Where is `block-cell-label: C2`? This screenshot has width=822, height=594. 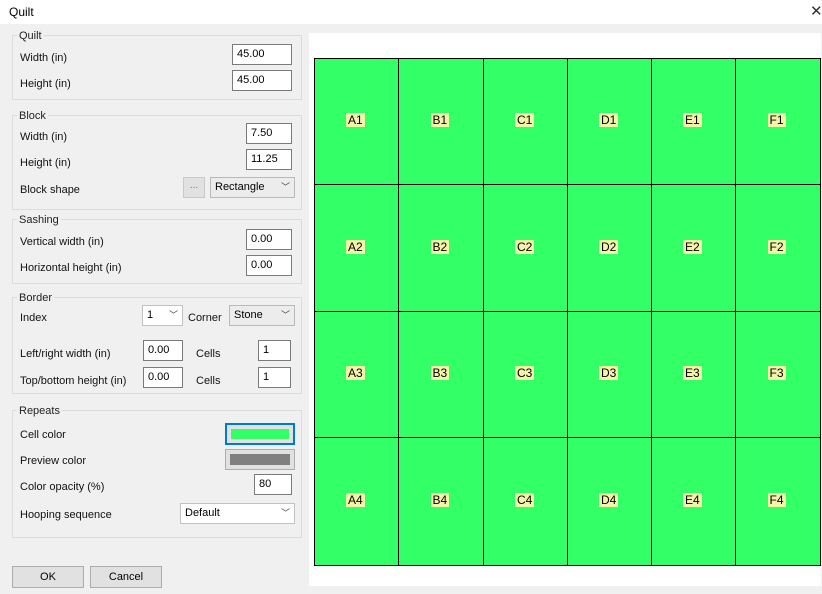
block-cell-label: C2 is located at coordinates (525, 246).